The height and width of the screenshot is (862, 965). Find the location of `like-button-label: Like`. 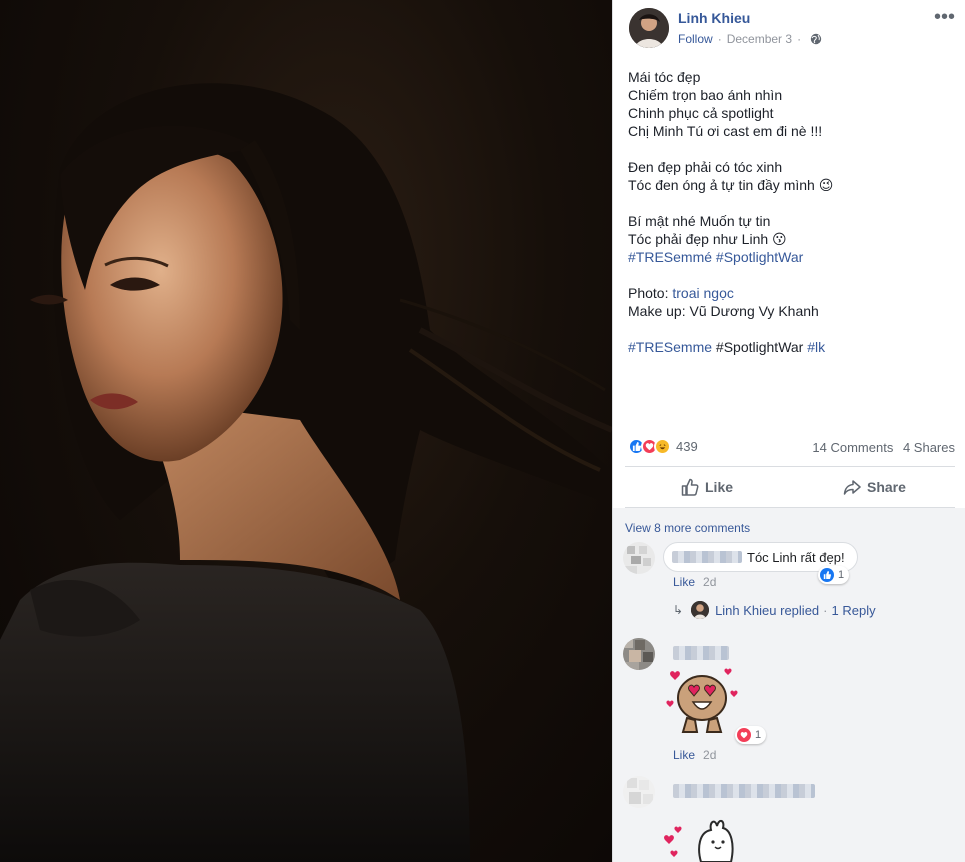

like-button-label: Like is located at coordinates (719, 487).